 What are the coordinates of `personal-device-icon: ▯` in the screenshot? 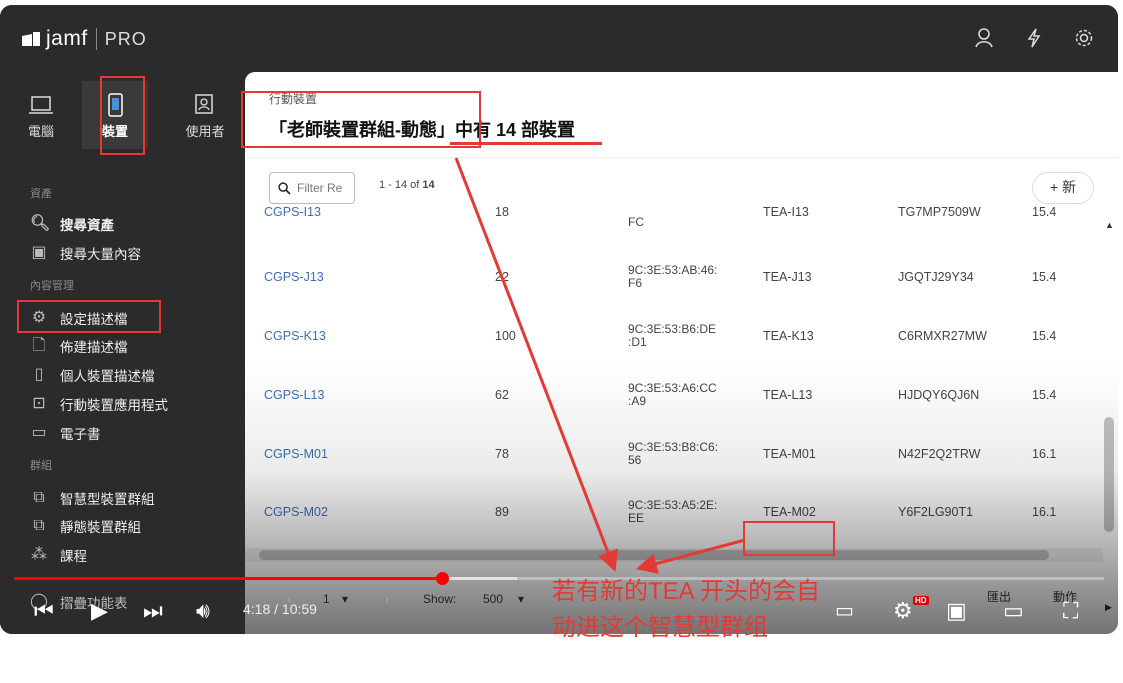 It's located at (39, 374).